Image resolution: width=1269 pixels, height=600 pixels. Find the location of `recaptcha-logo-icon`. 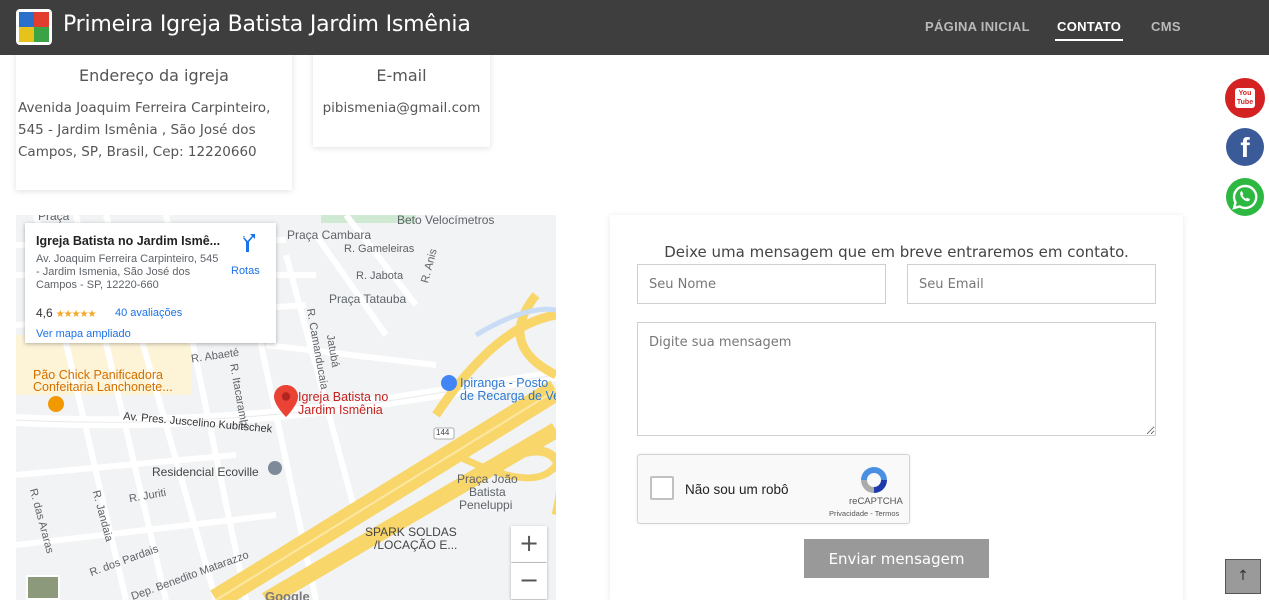

recaptcha-logo-icon is located at coordinates (874, 480).